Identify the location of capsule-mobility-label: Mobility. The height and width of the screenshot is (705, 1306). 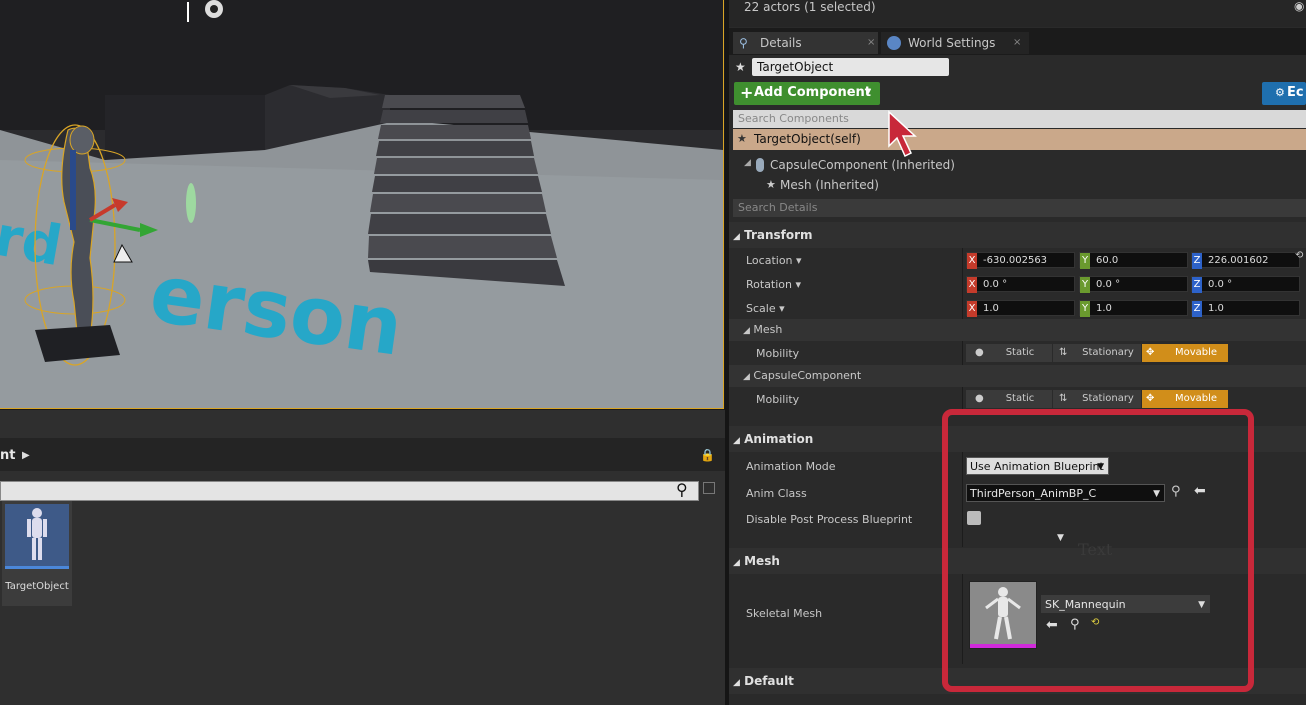
(778, 399).